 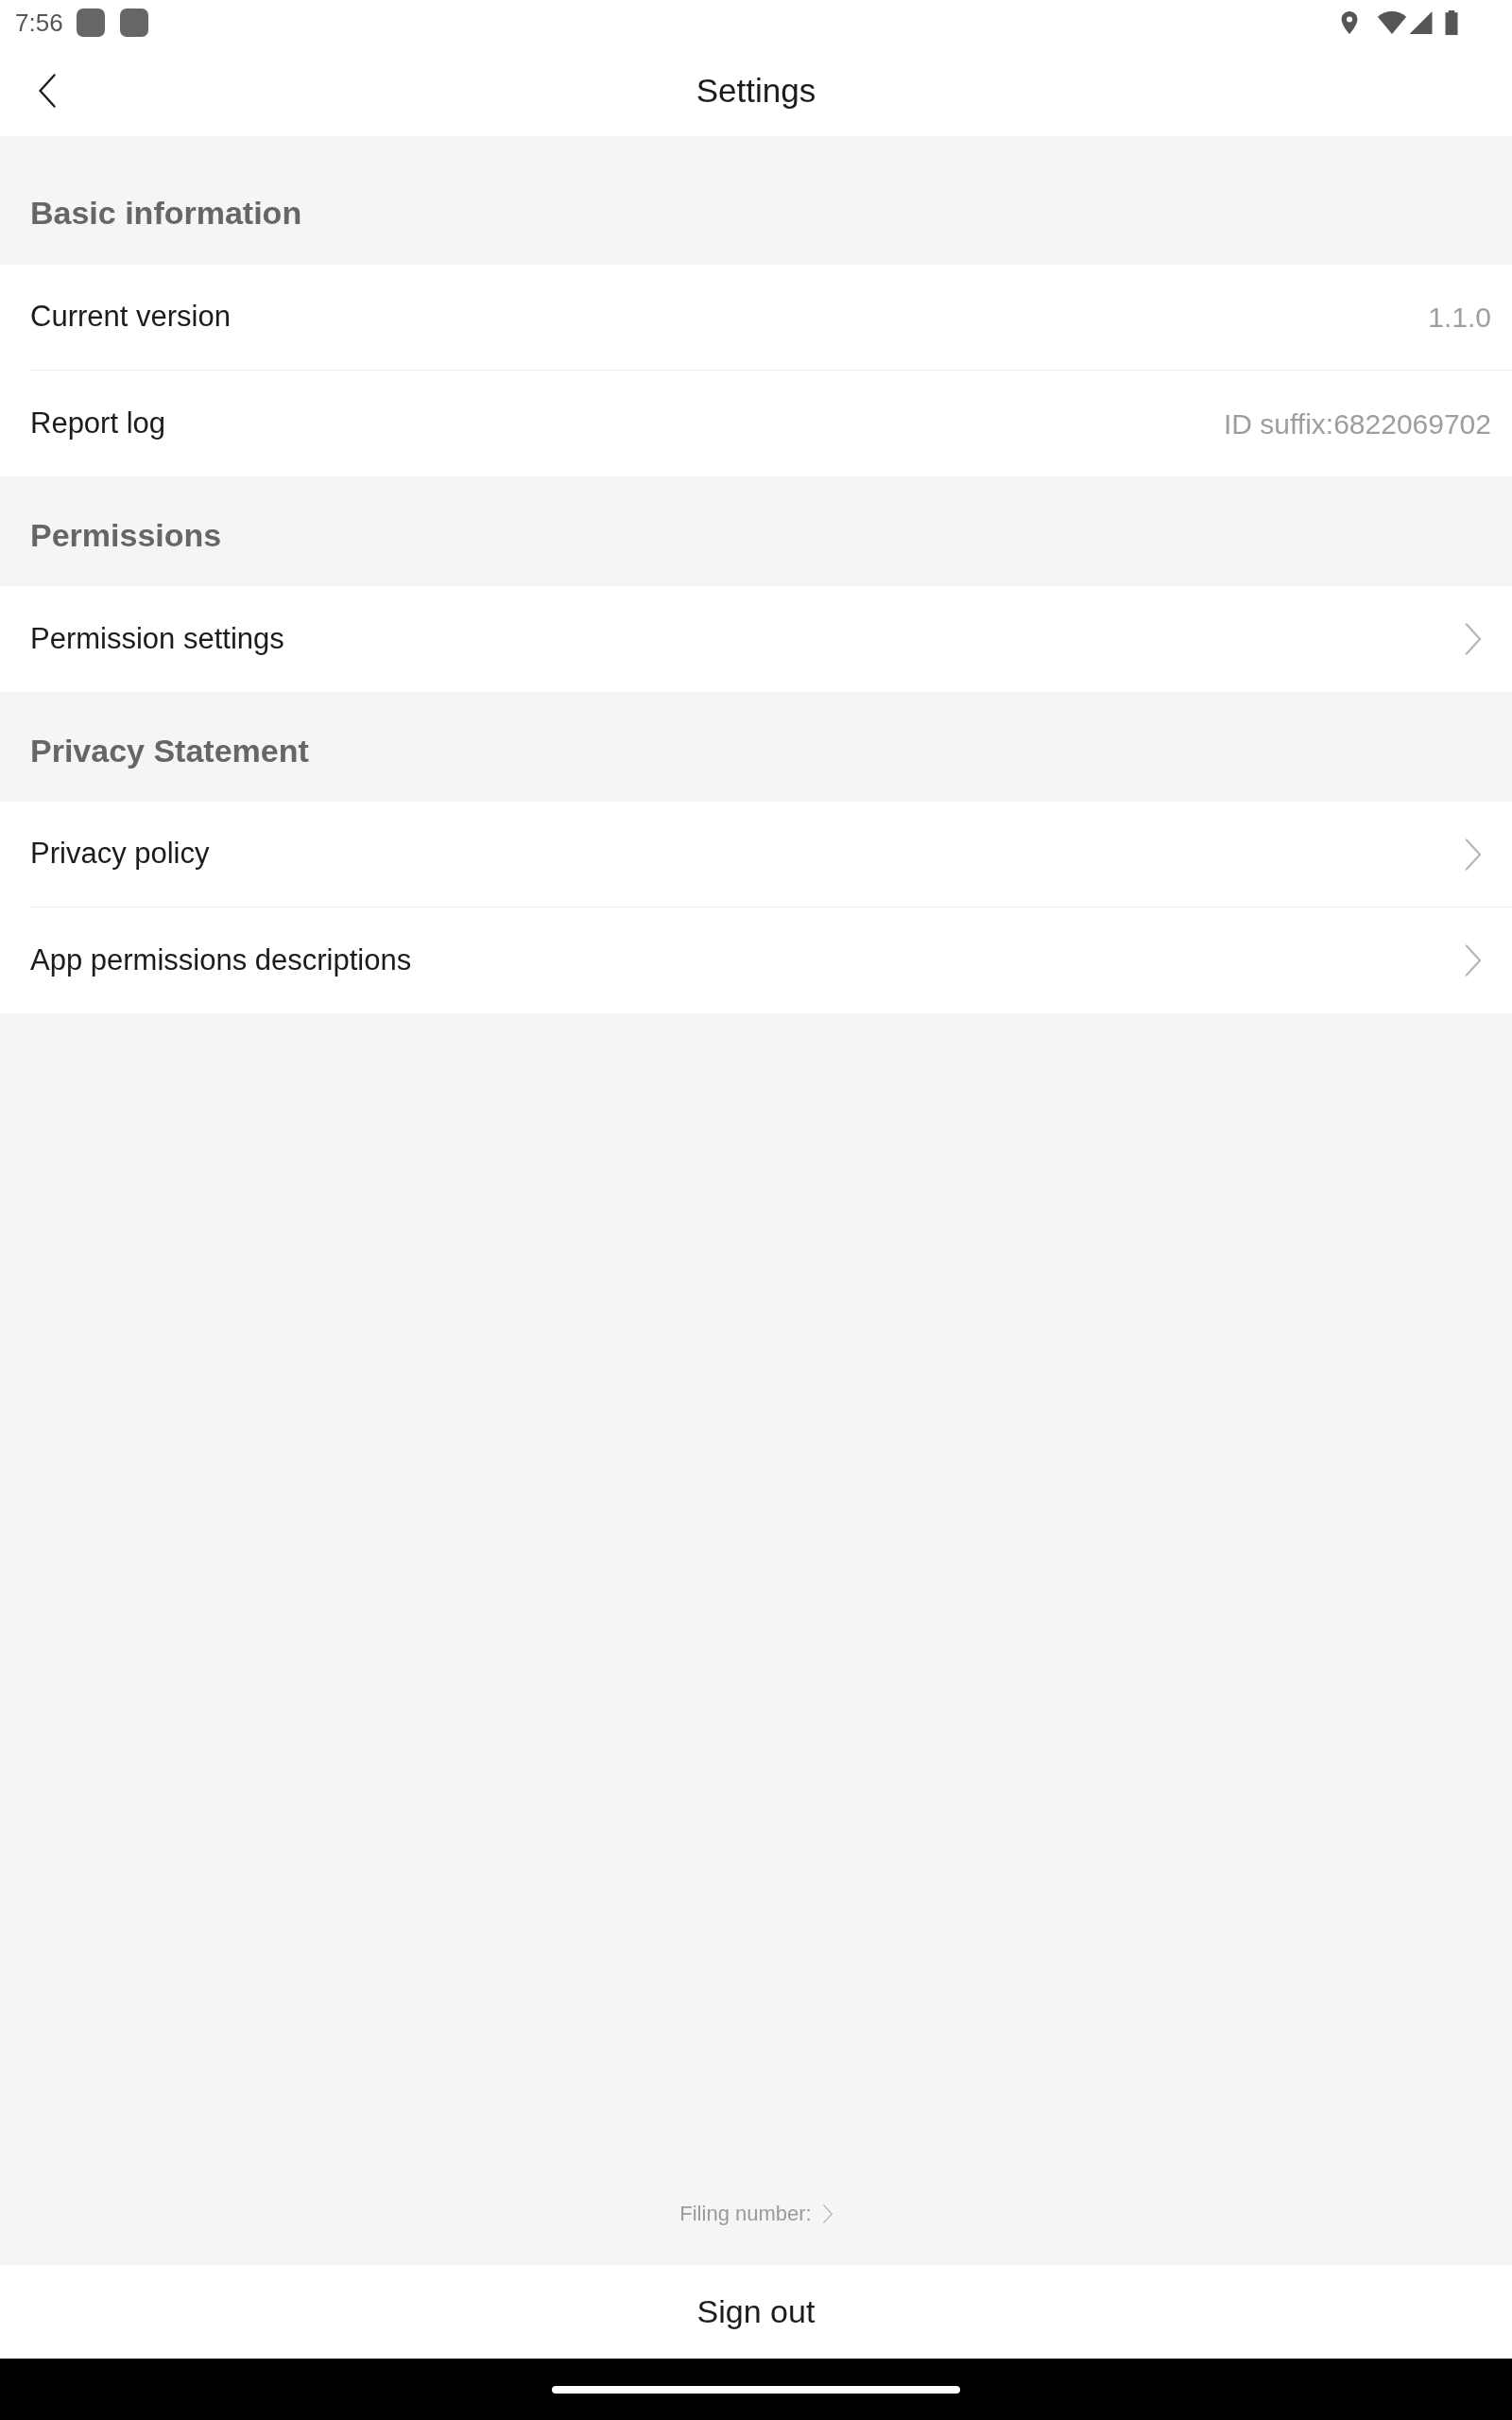 I want to click on location-icon, so click(x=1349, y=22).